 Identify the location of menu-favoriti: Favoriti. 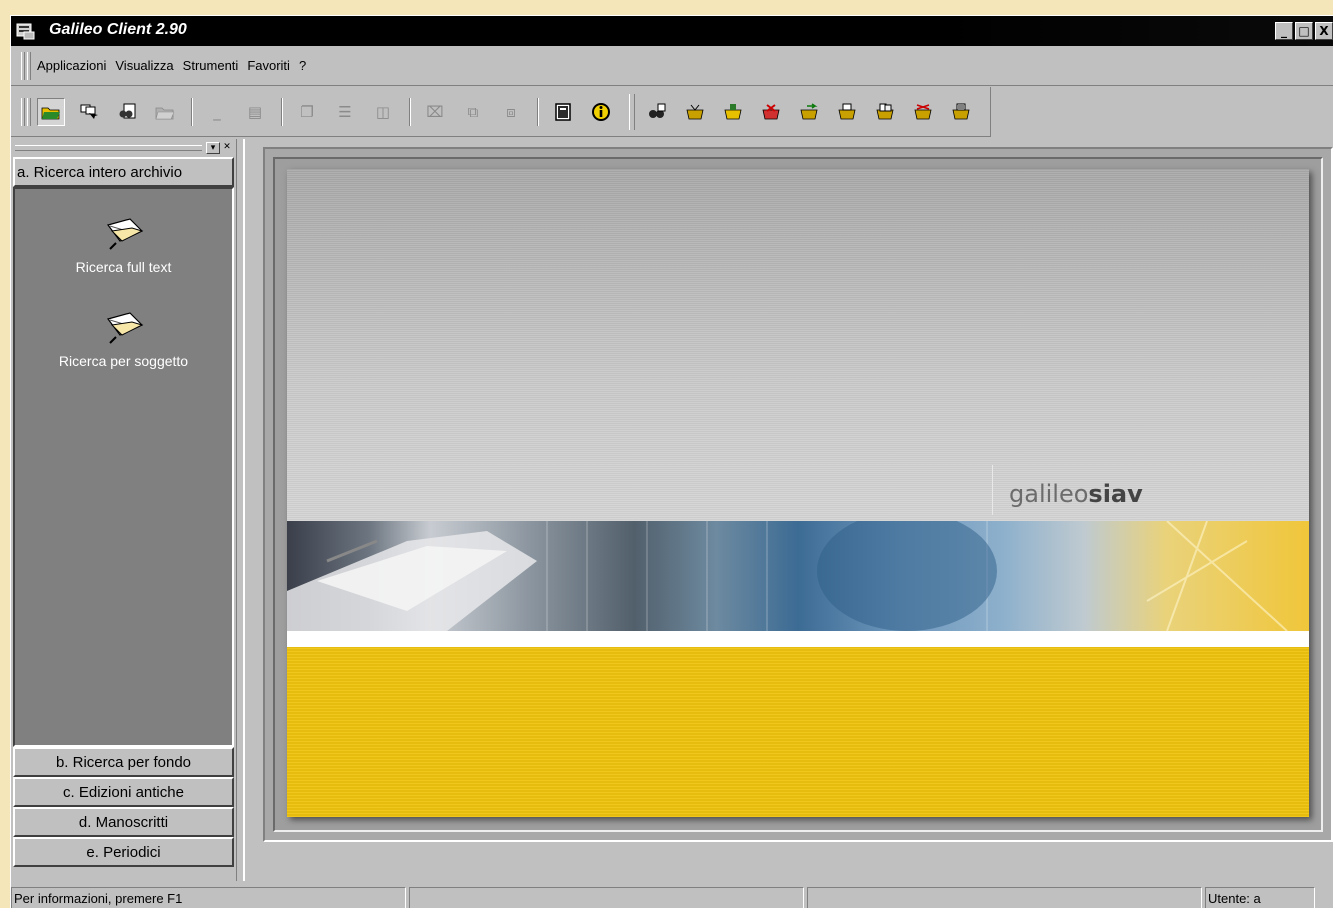
(268, 65).